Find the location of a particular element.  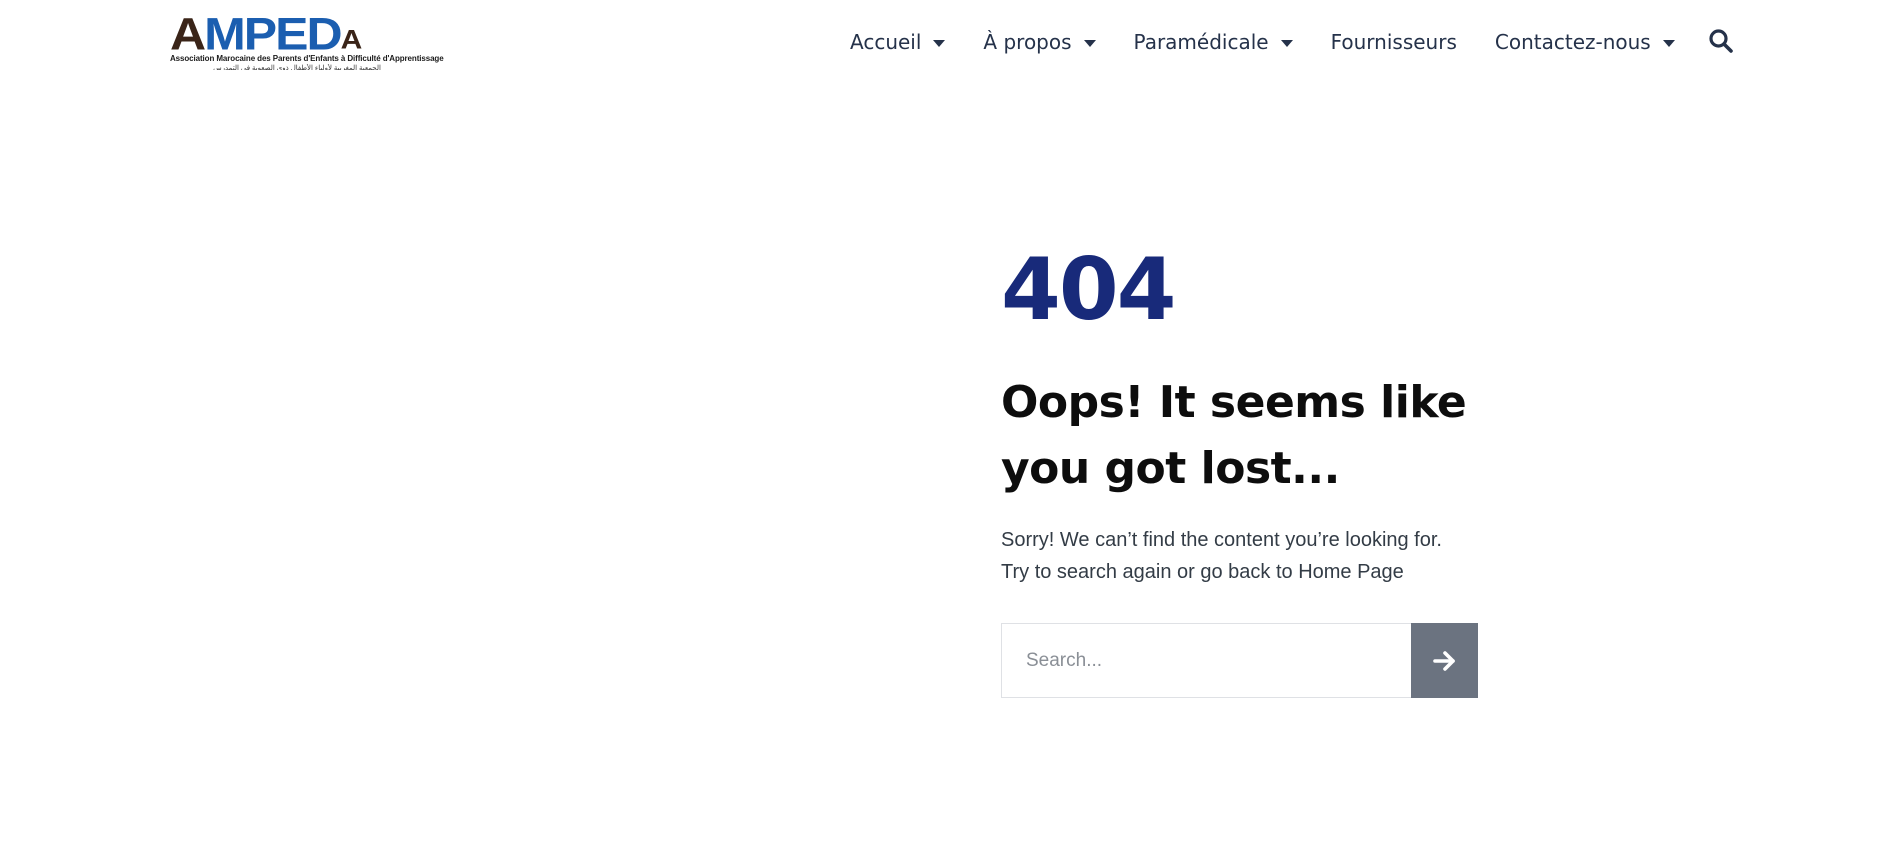

nav-item-paramedicale: Paramédicale is located at coordinates (1213, 42).